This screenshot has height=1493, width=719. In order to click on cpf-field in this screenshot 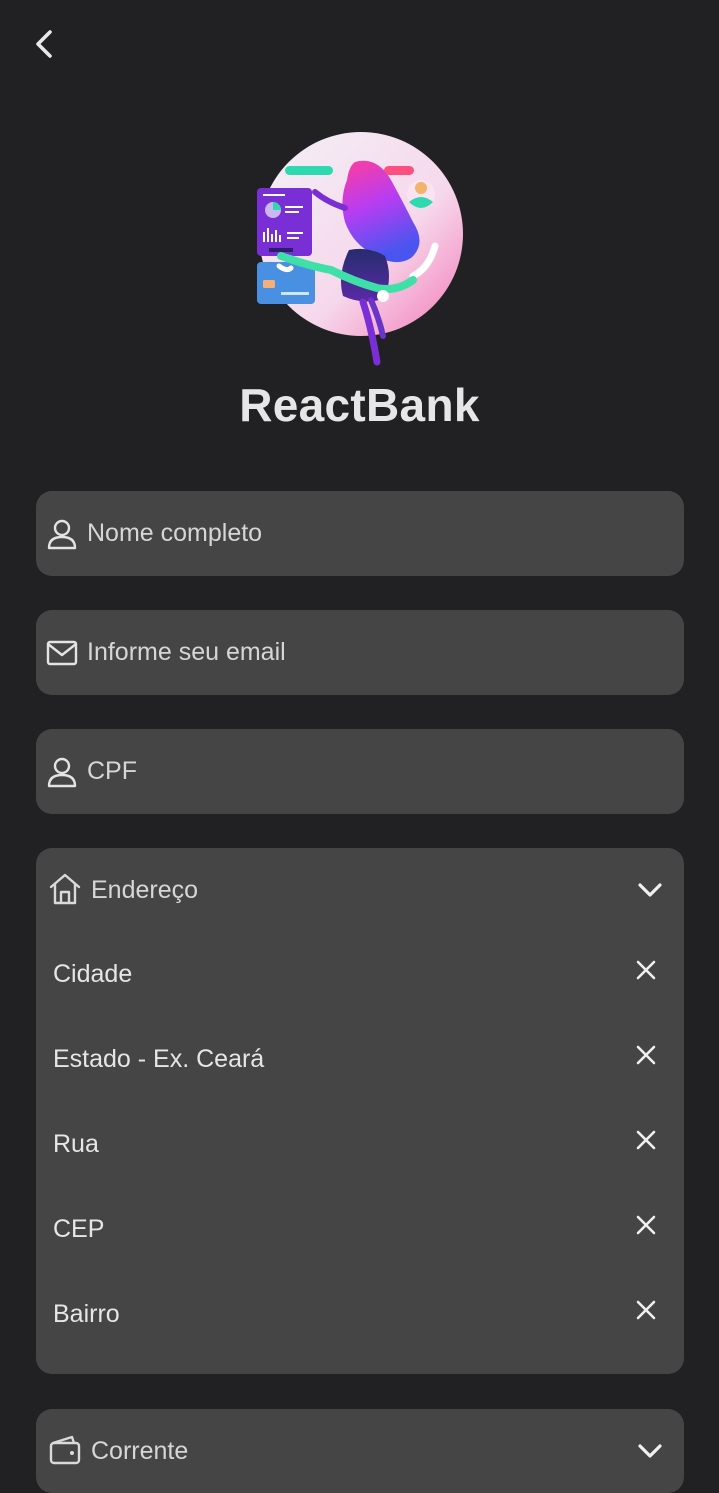, I will do `click(360, 771)`.